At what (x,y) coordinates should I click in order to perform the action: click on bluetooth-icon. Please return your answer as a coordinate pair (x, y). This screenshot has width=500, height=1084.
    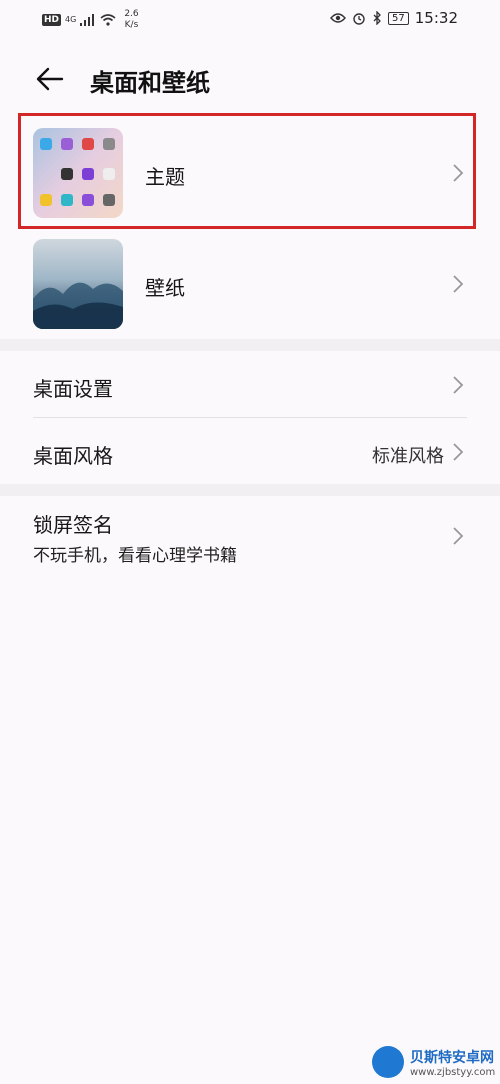
    Looking at the image, I should click on (377, 18).